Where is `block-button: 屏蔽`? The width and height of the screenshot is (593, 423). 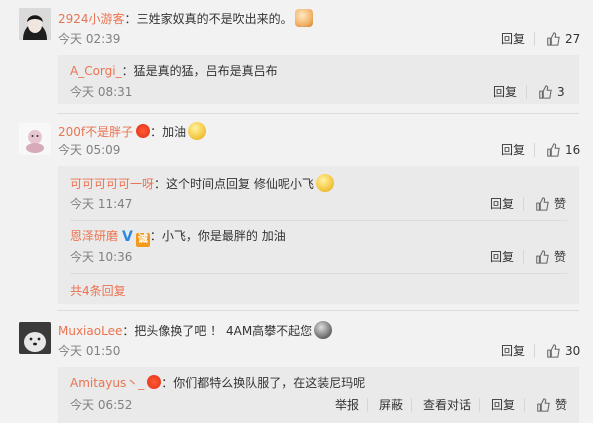 block-button: 屏蔽 is located at coordinates (391, 405).